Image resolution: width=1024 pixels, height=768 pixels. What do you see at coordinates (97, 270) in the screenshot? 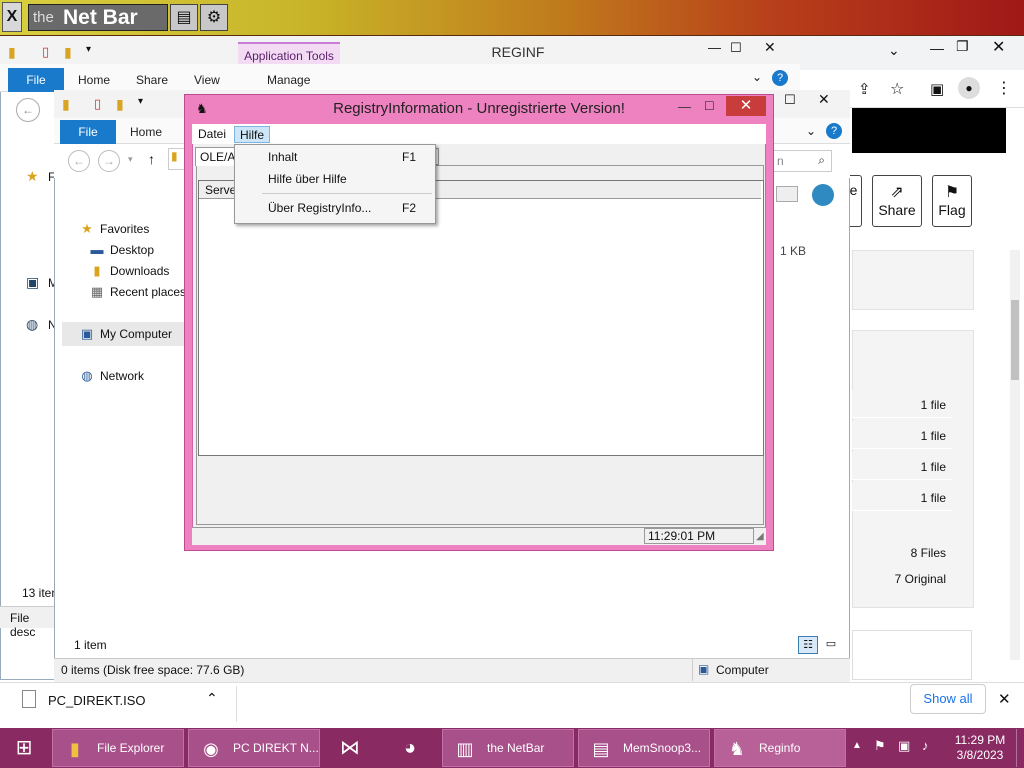
I see `downloads-icon: ▮` at bounding box center [97, 270].